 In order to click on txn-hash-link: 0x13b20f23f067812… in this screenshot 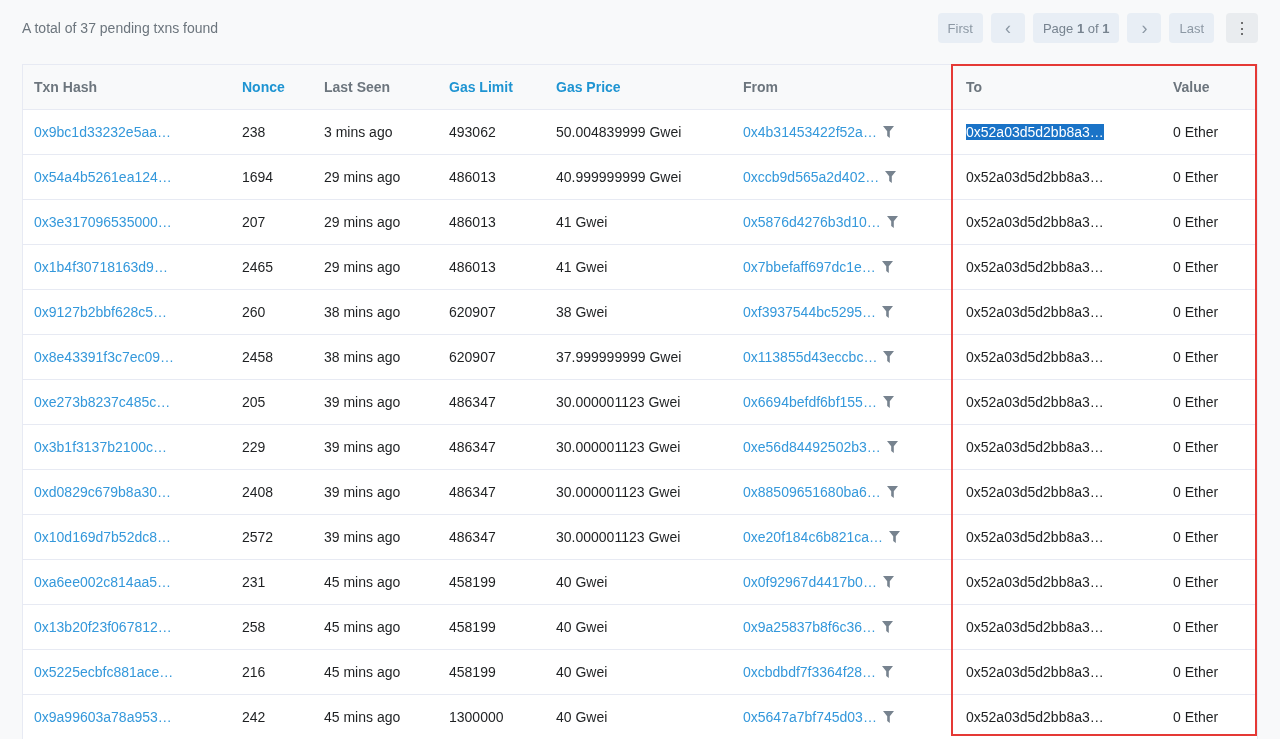, I will do `click(103, 627)`.